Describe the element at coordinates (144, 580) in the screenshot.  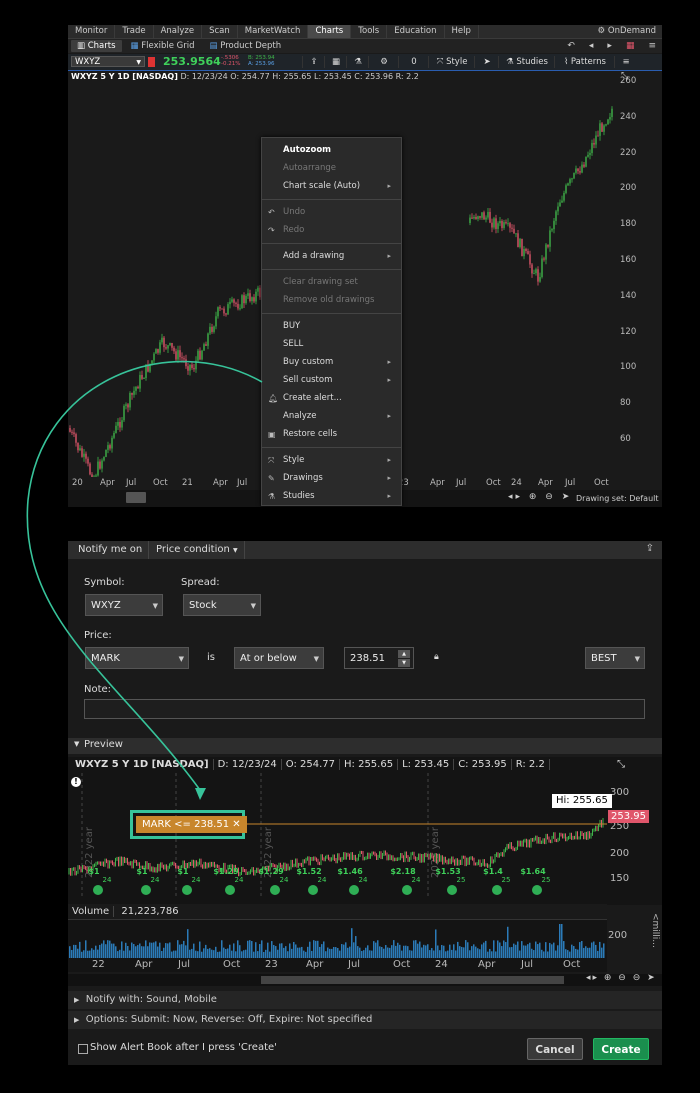
I see `connector-arrow` at that location.